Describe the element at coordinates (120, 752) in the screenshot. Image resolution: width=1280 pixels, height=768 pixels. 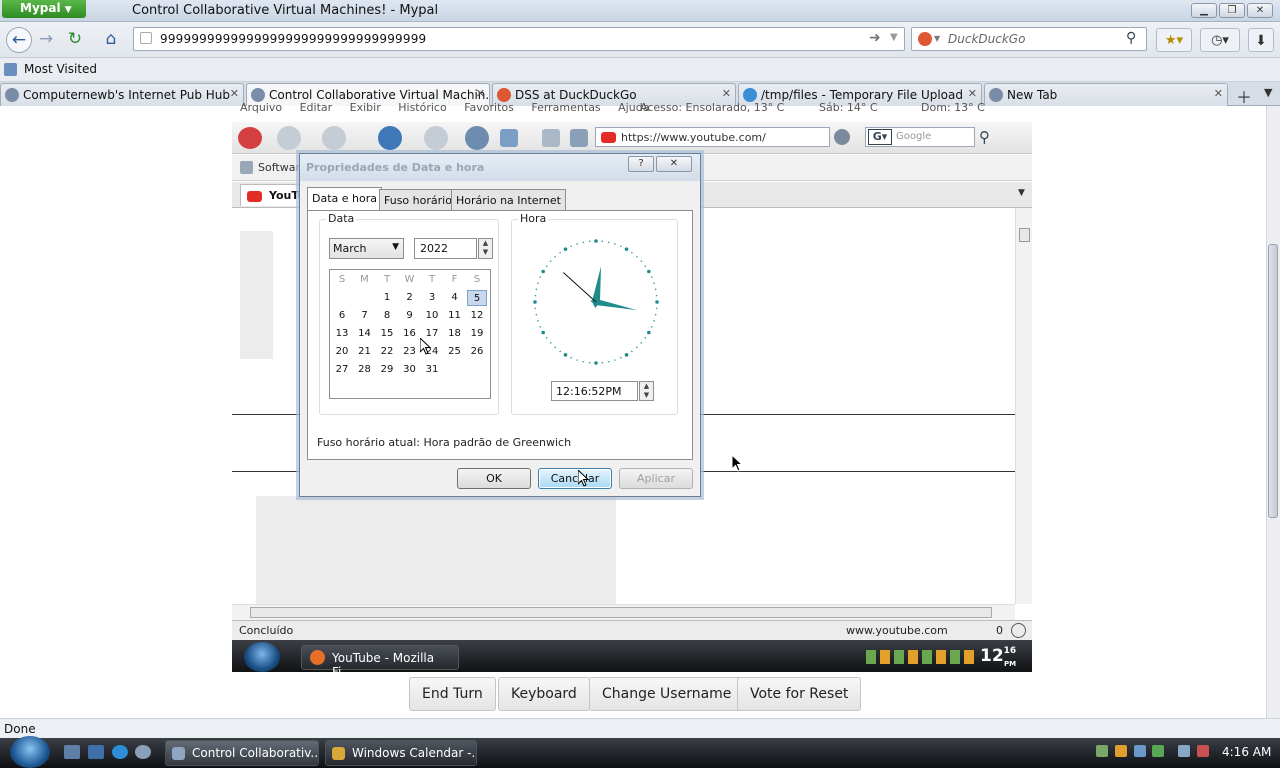
I see `ie-quicklaunch-icon` at that location.